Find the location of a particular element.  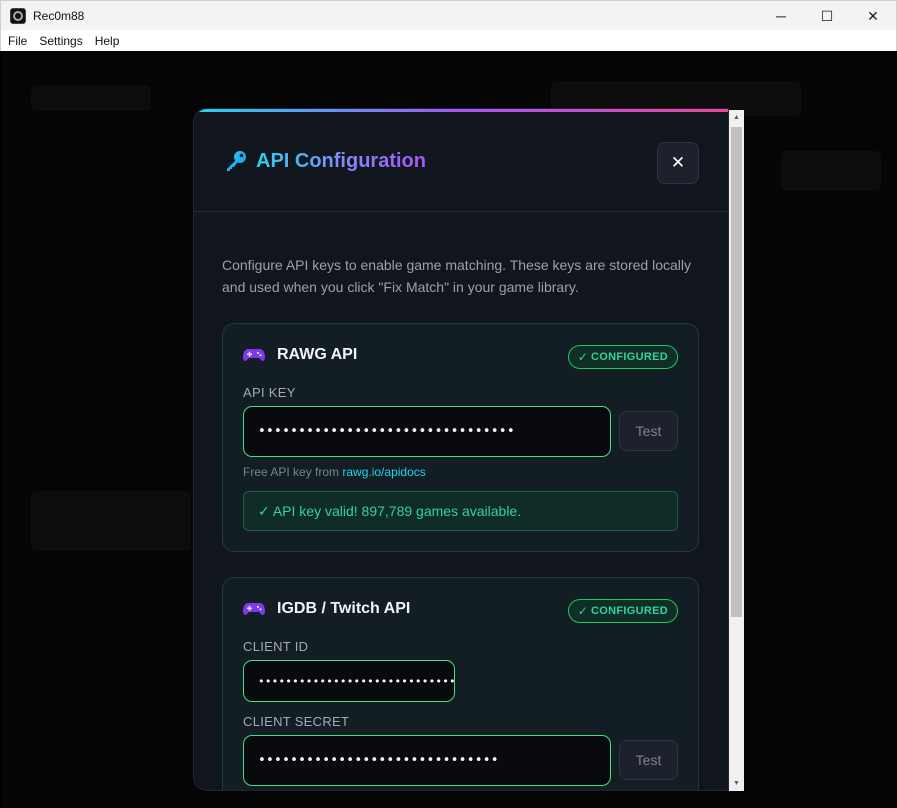

modal-scrollbar: ▲ ▼ is located at coordinates (736, 450).